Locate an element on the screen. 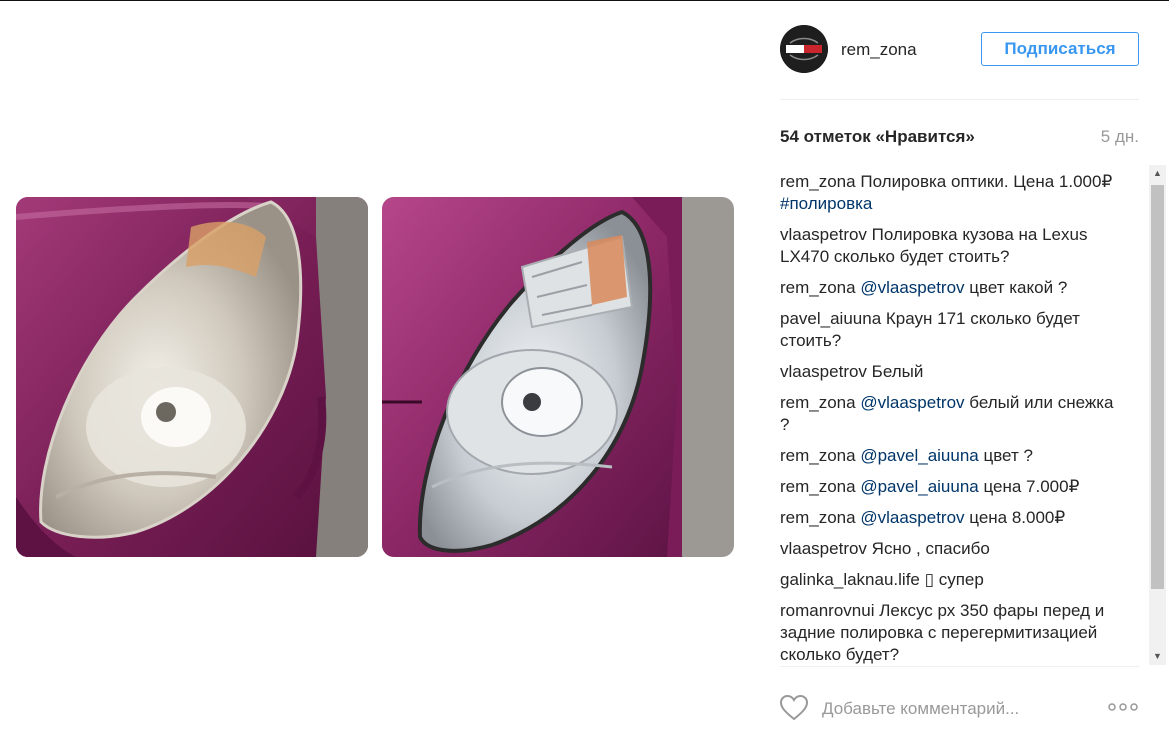  headlight-after-image is located at coordinates (558, 377).